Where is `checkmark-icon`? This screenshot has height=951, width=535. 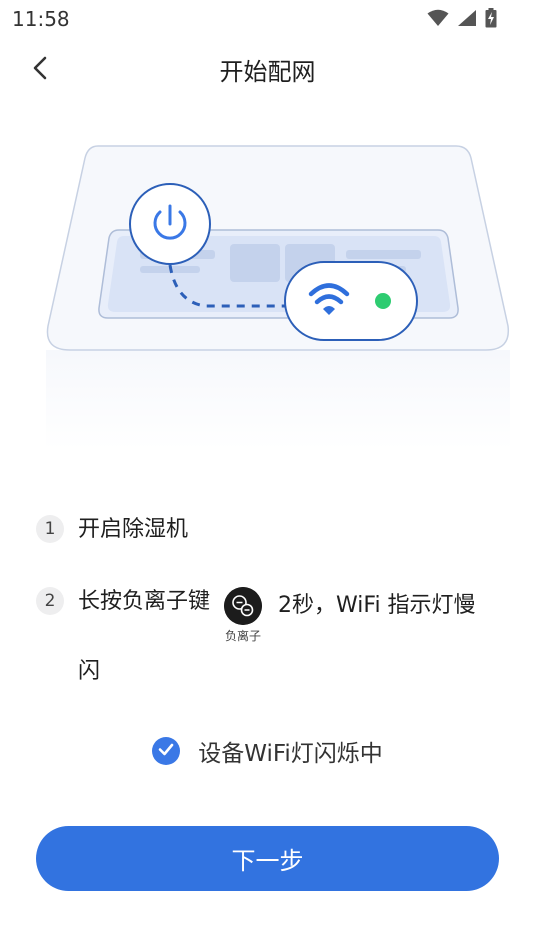
checkmark-icon is located at coordinates (166, 751).